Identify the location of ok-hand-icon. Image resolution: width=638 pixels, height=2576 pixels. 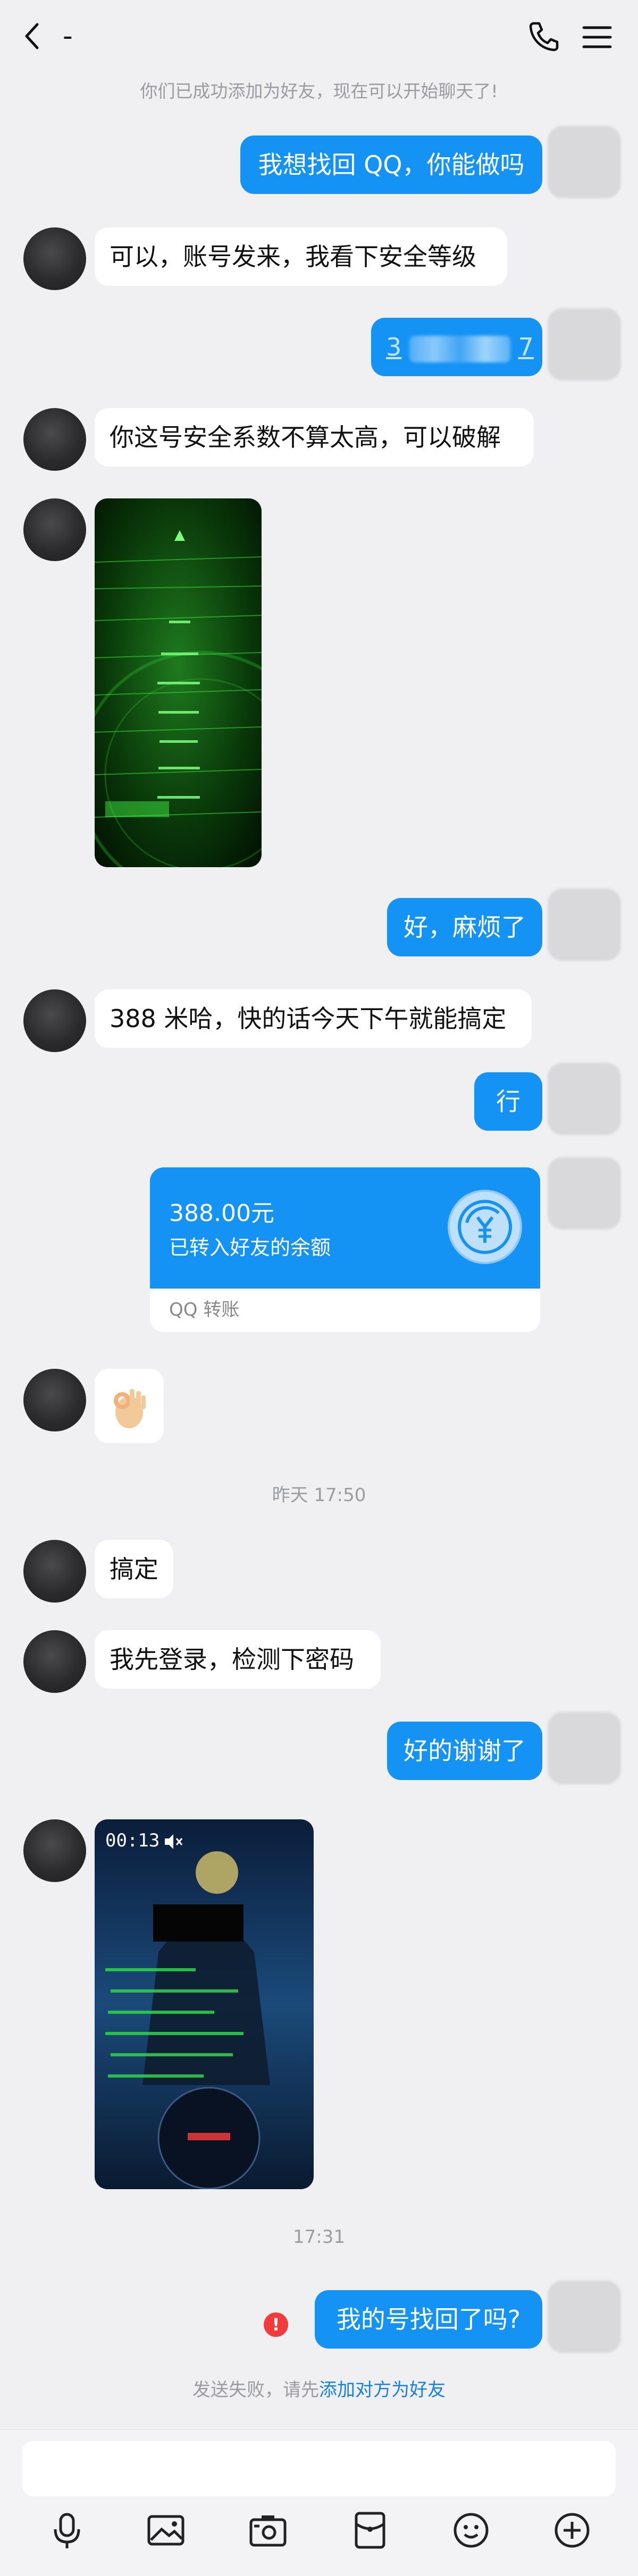
(130, 1408).